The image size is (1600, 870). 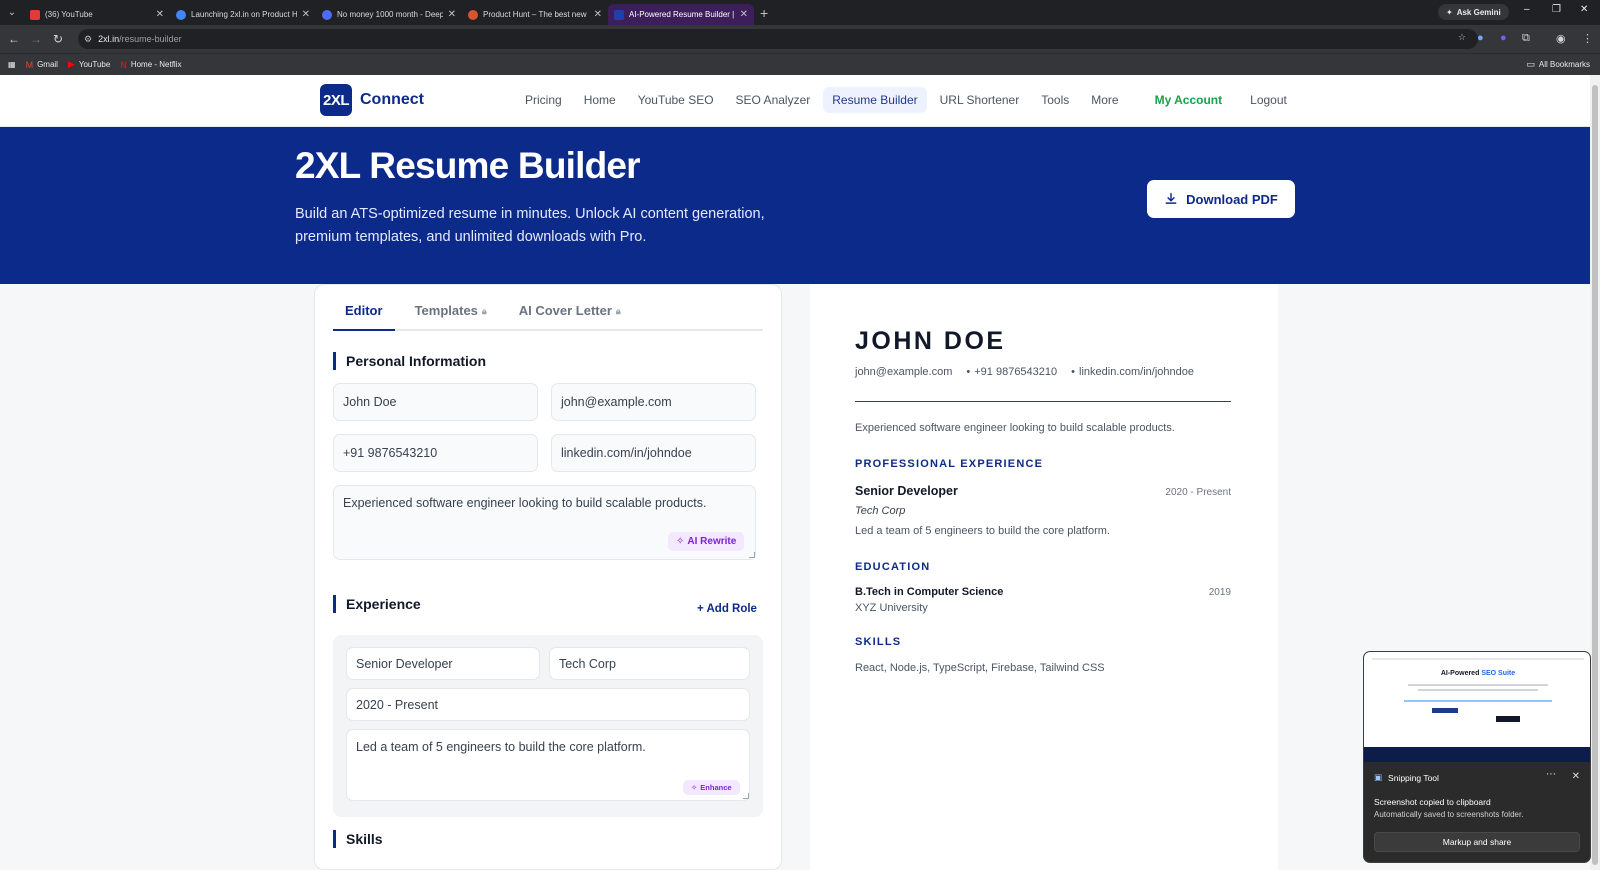 What do you see at coordinates (980, 100) in the screenshot?
I see `nav-url-shortener: URL Shortener` at bounding box center [980, 100].